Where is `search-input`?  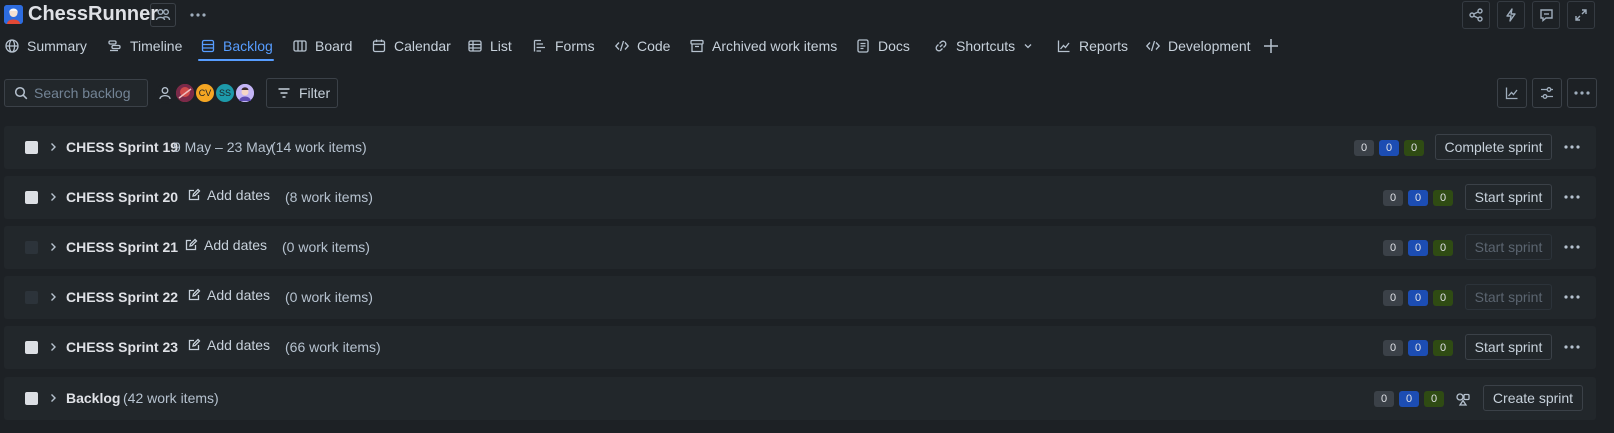 search-input is located at coordinates (89, 93).